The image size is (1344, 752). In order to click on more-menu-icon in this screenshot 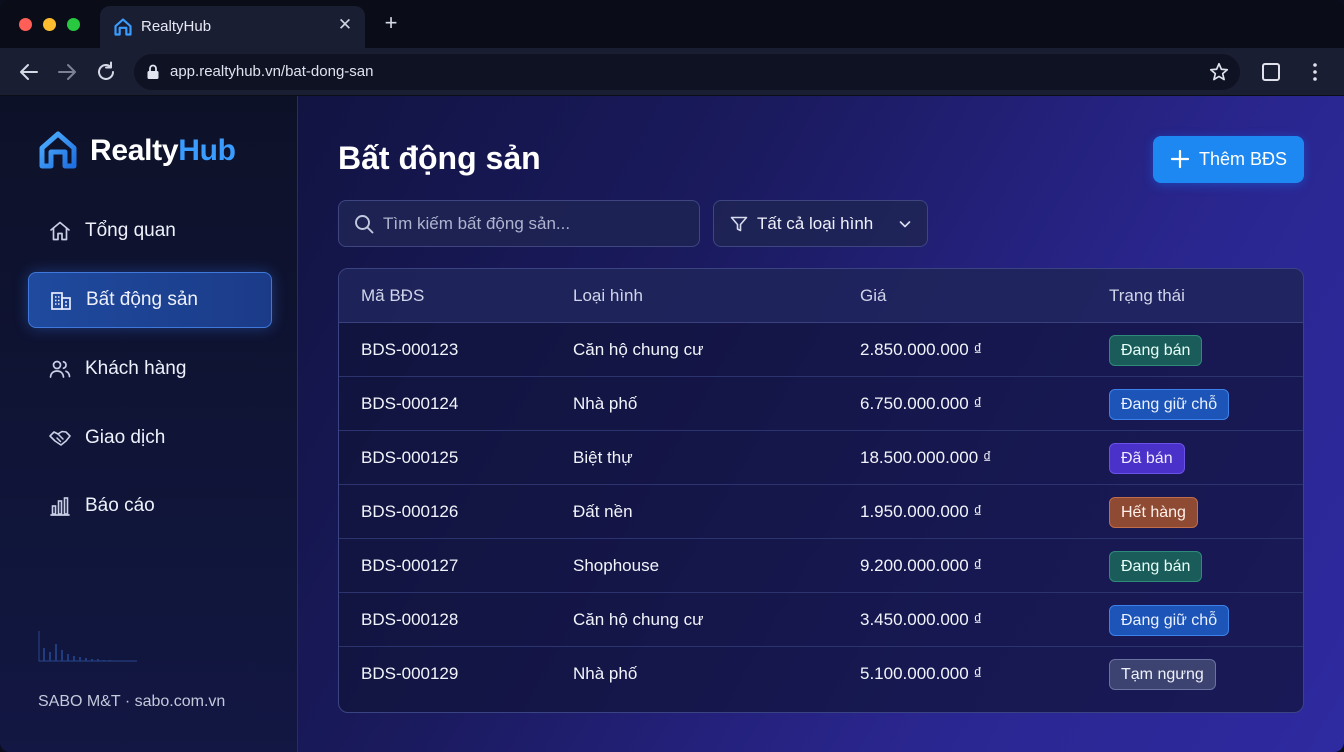, I will do `click(1315, 72)`.